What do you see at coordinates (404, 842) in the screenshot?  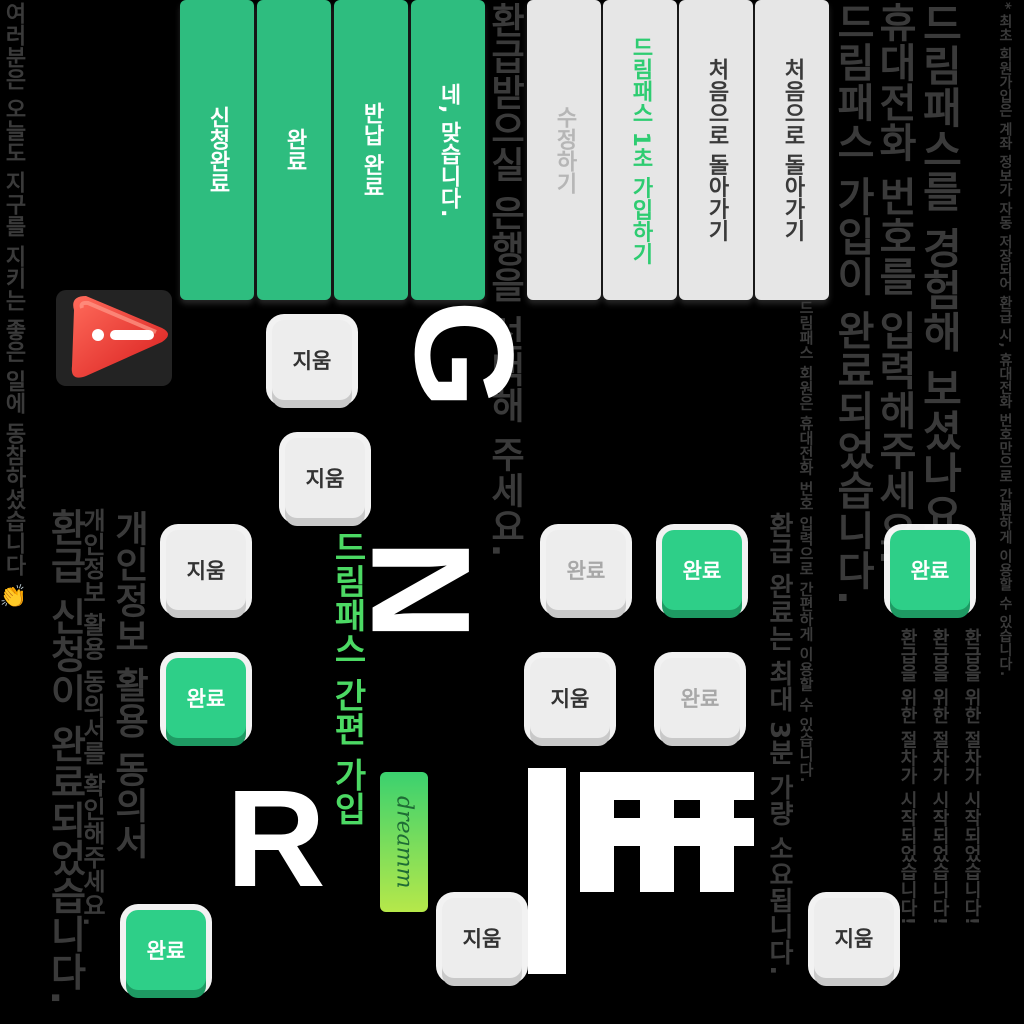 I see `dreamm-logo-icon: dreamm` at bounding box center [404, 842].